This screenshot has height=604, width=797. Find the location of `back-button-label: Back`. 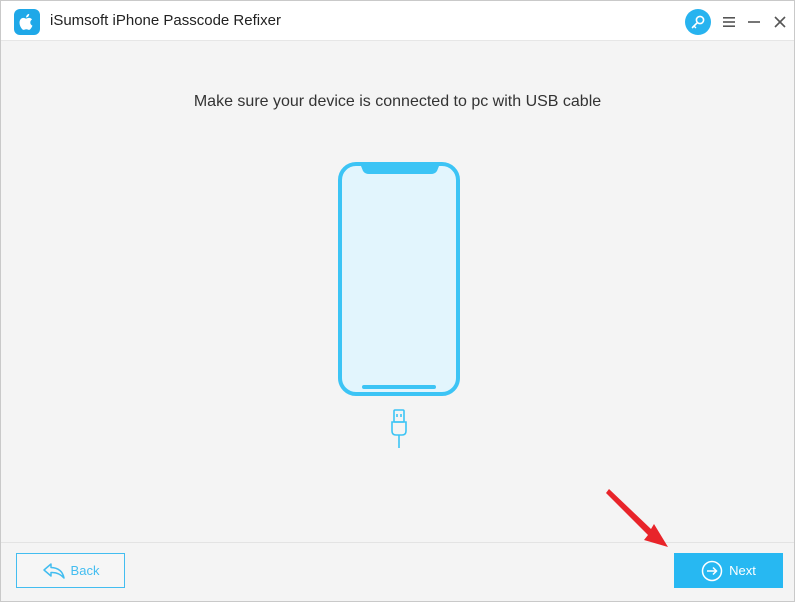

back-button-label: Back is located at coordinates (85, 570).